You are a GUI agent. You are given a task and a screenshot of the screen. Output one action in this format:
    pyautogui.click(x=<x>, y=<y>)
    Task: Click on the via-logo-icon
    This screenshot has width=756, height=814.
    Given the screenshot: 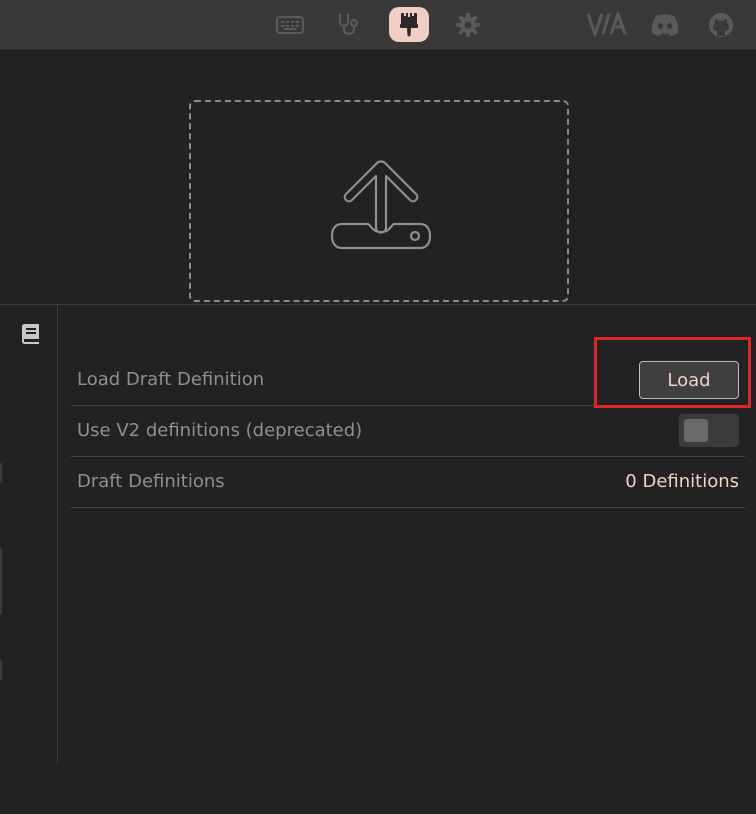 What is the action you would take?
    pyautogui.click(x=606, y=24)
    